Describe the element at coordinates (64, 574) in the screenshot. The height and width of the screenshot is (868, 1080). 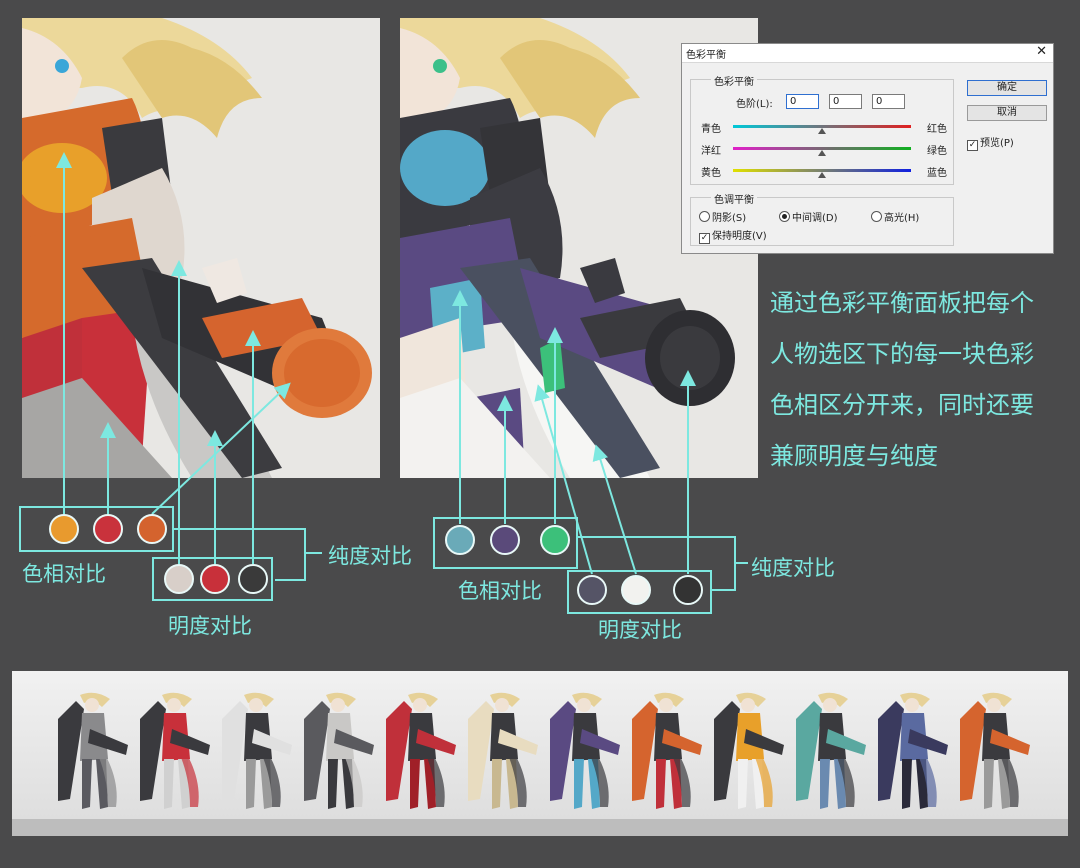
I see `left-hue-contrast-label: 色相对比` at that location.